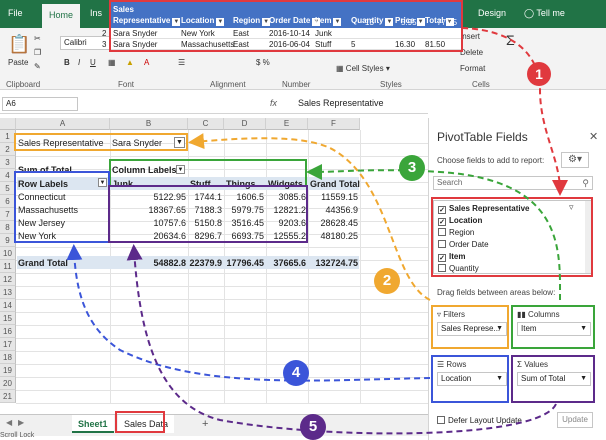 This screenshot has height=440, width=606. Describe the element at coordinates (296, 373) in the screenshot. I see `callout-4: 4` at that location.